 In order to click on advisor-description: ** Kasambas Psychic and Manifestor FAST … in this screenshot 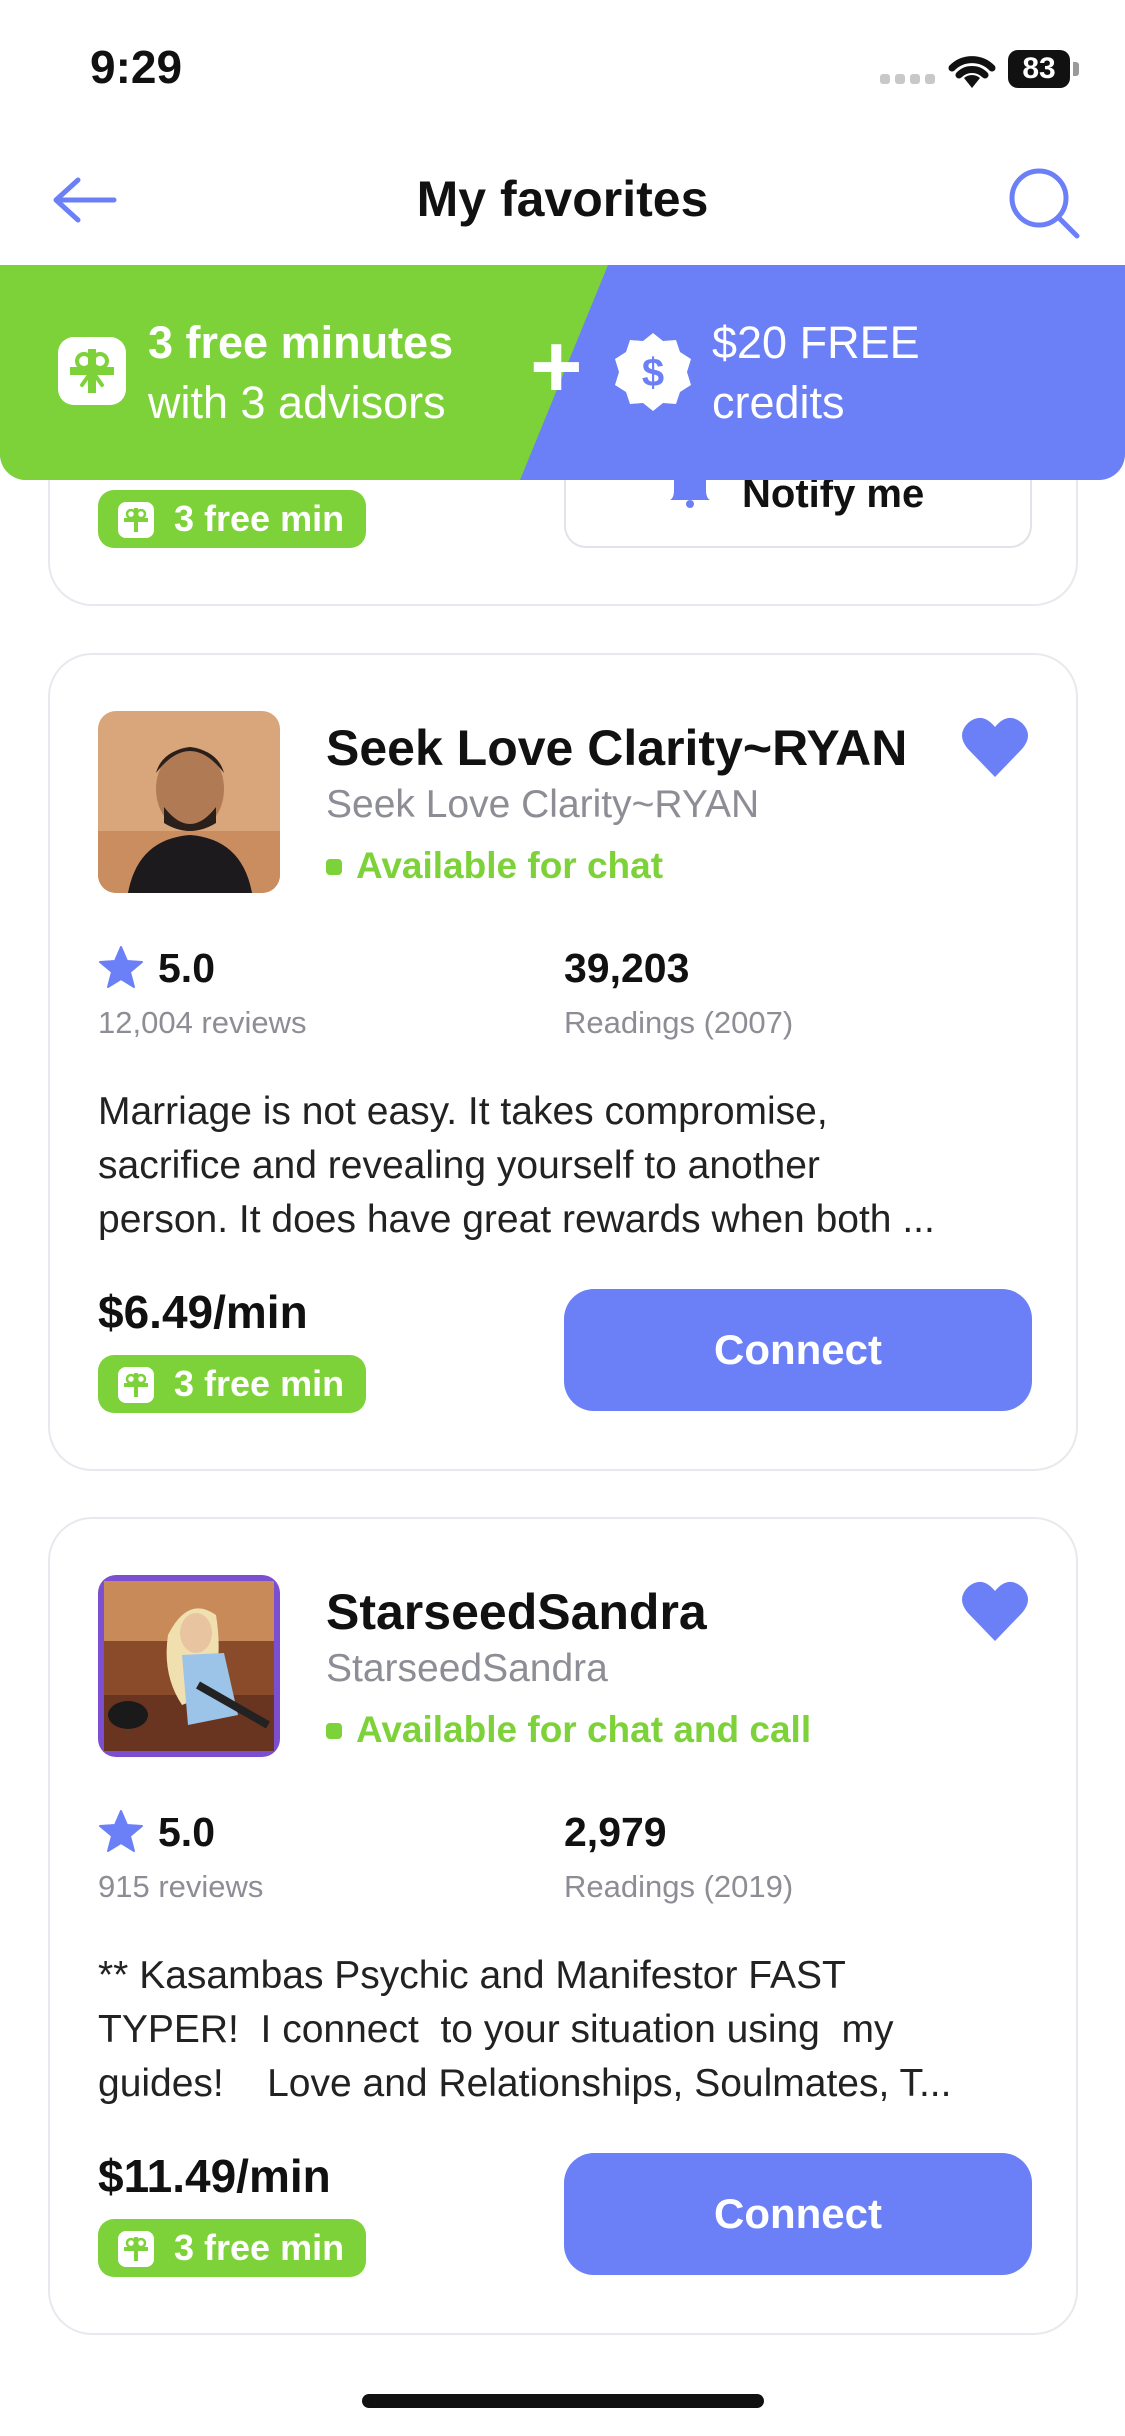, I will do `click(568, 2030)`.